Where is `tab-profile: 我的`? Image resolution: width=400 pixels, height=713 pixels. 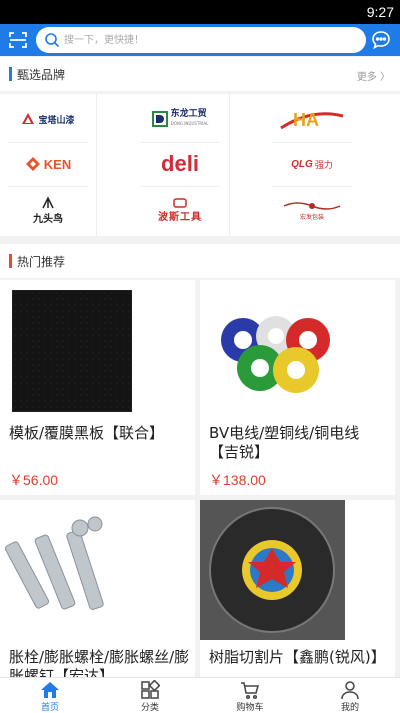
tab-profile: 我的 is located at coordinates (350, 695).